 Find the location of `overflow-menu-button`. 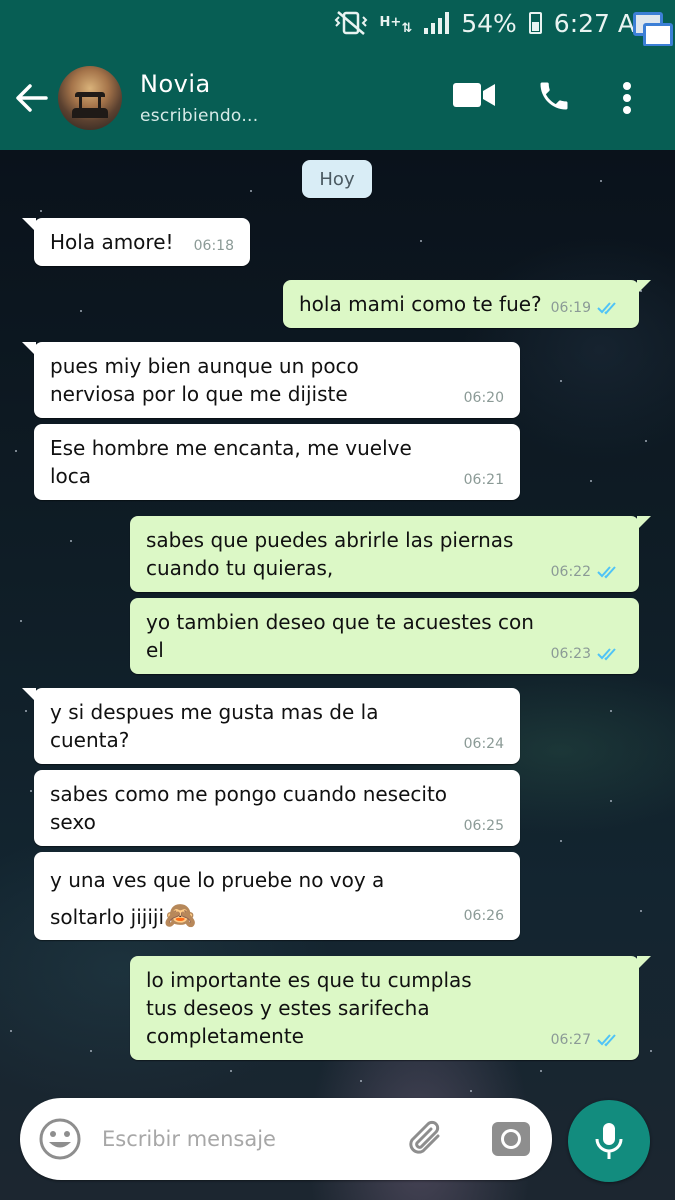

overflow-menu-button is located at coordinates (627, 98).